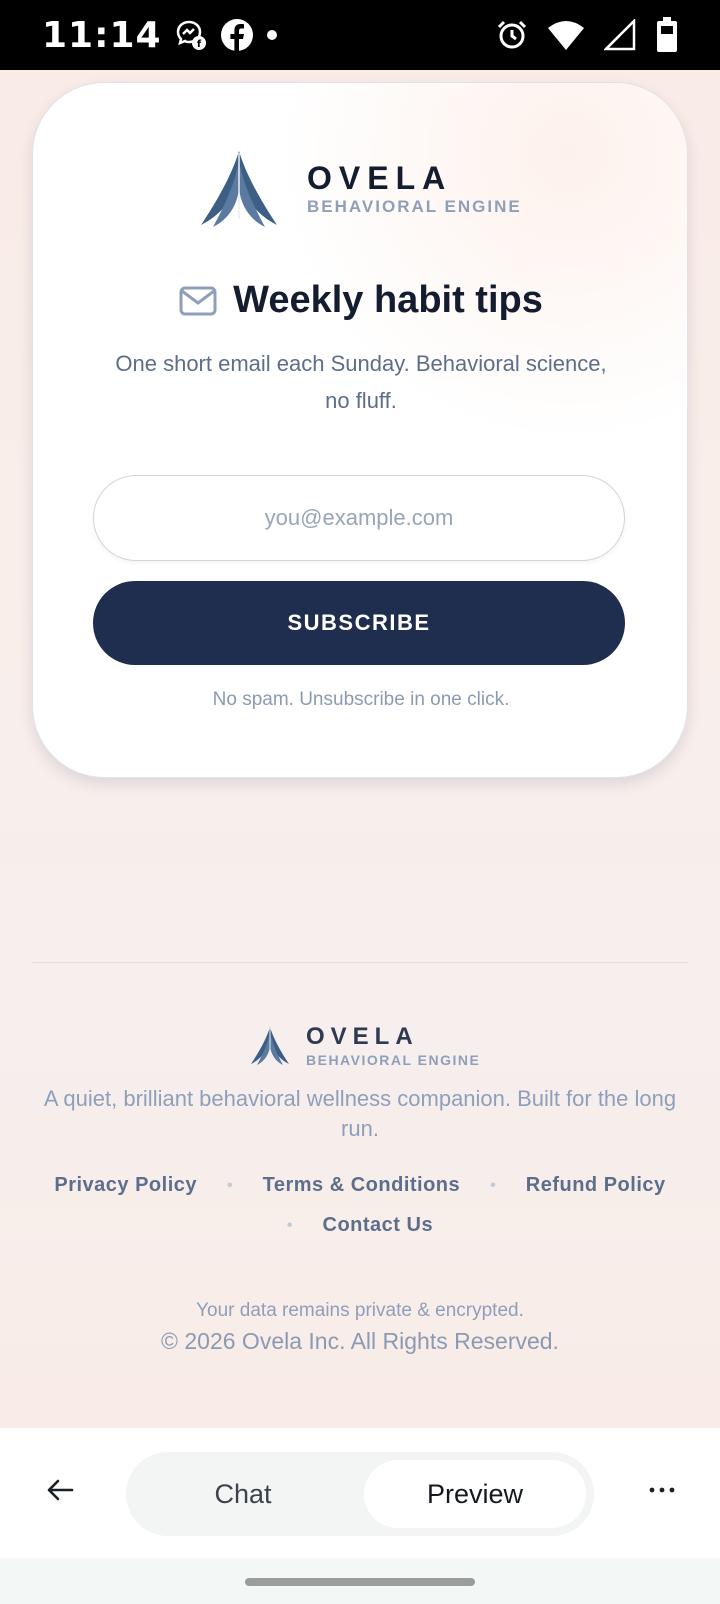  I want to click on arrow-left-icon, so click(60, 1490).